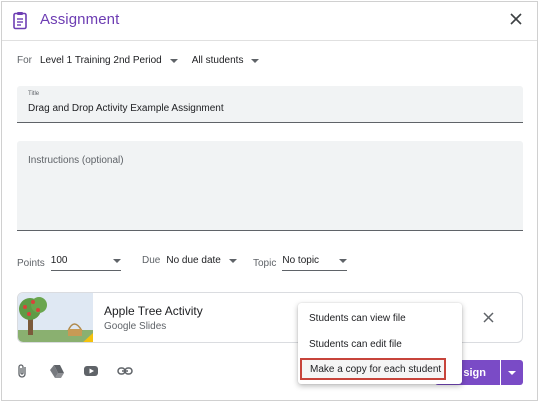 The height and width of the screenshot is (403, 540). I want to click on students-select-value: All students, so click(217, 60).